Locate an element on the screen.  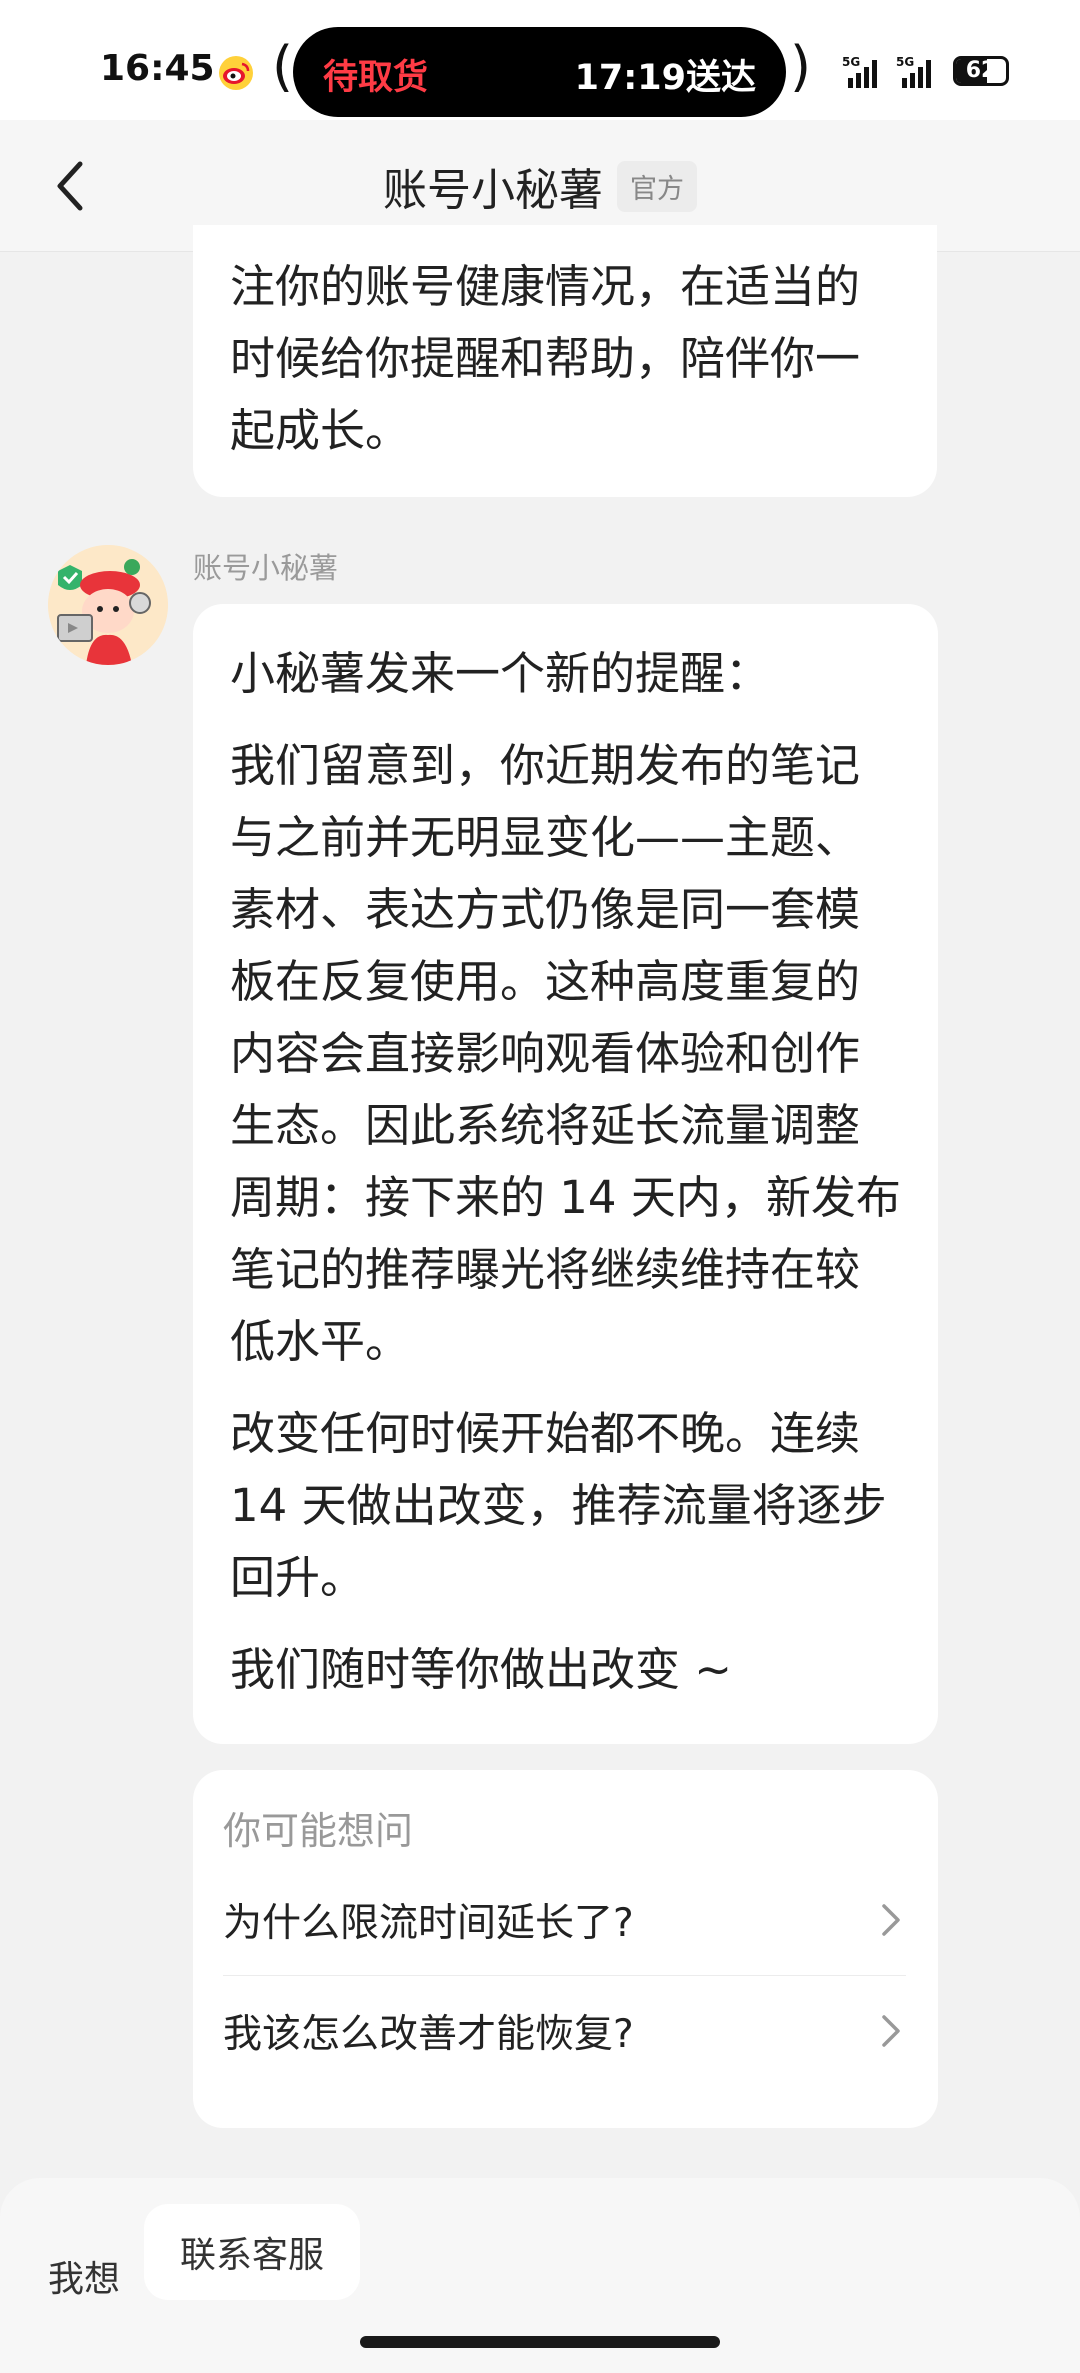
suggestions-card: 你可能想问 为什么限流时间延长了? 我该怎么改善才能恢复? is located at coordinates (565, 1949).